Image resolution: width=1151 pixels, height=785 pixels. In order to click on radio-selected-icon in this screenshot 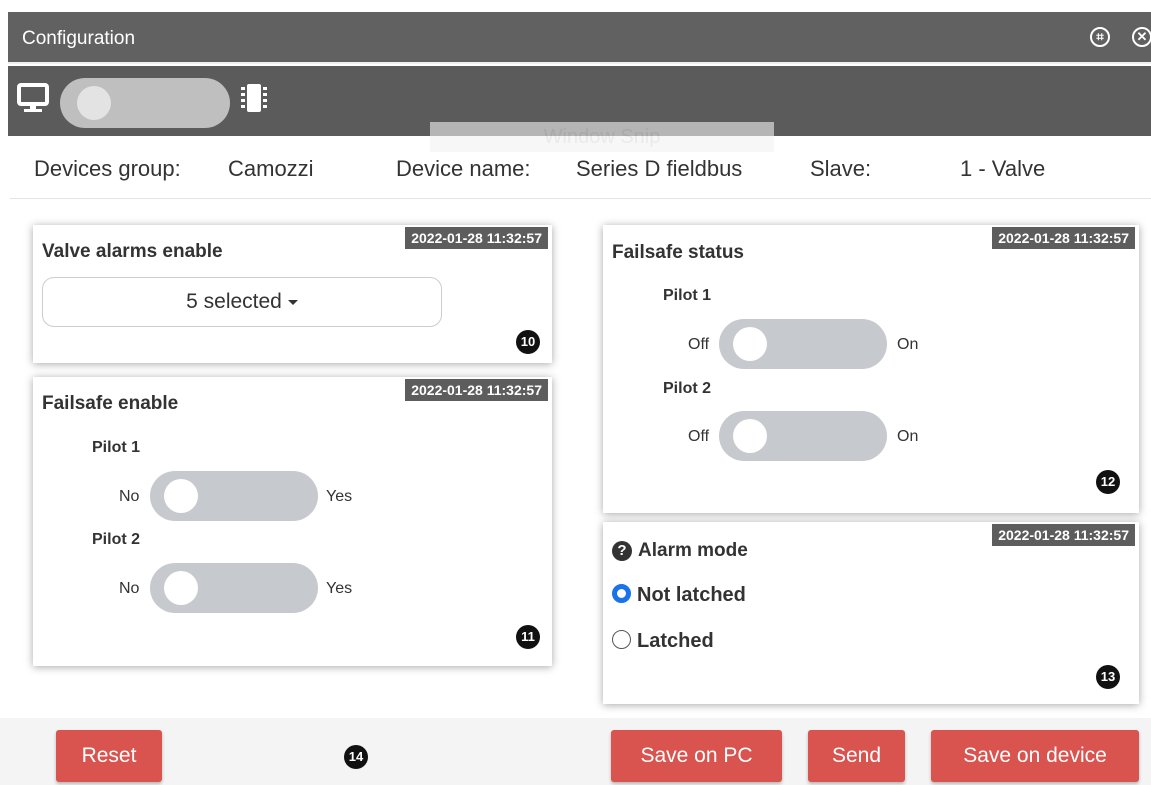, I will do `click(621, 593)`.